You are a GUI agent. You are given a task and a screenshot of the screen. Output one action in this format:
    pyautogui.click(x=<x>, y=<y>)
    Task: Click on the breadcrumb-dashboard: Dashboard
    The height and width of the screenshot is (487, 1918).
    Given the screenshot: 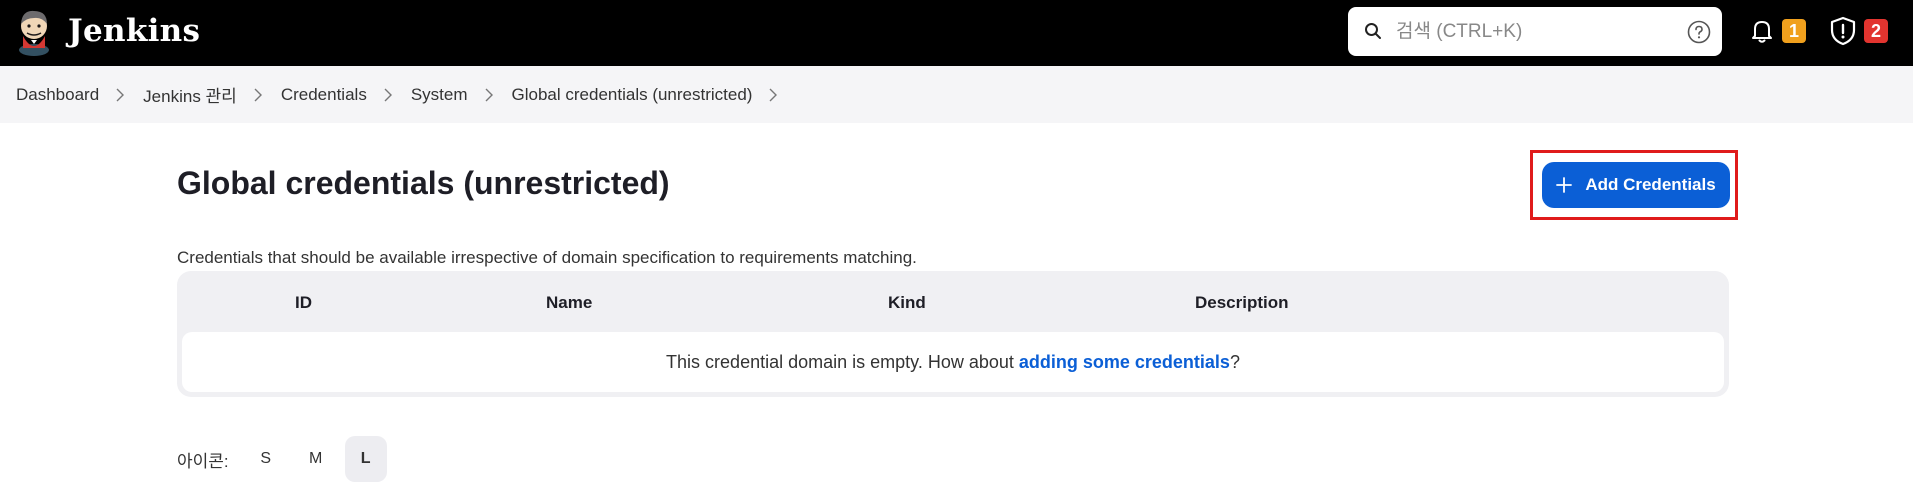 What is the action you would take?
    pyautogui.click(x=57, y=95)
    